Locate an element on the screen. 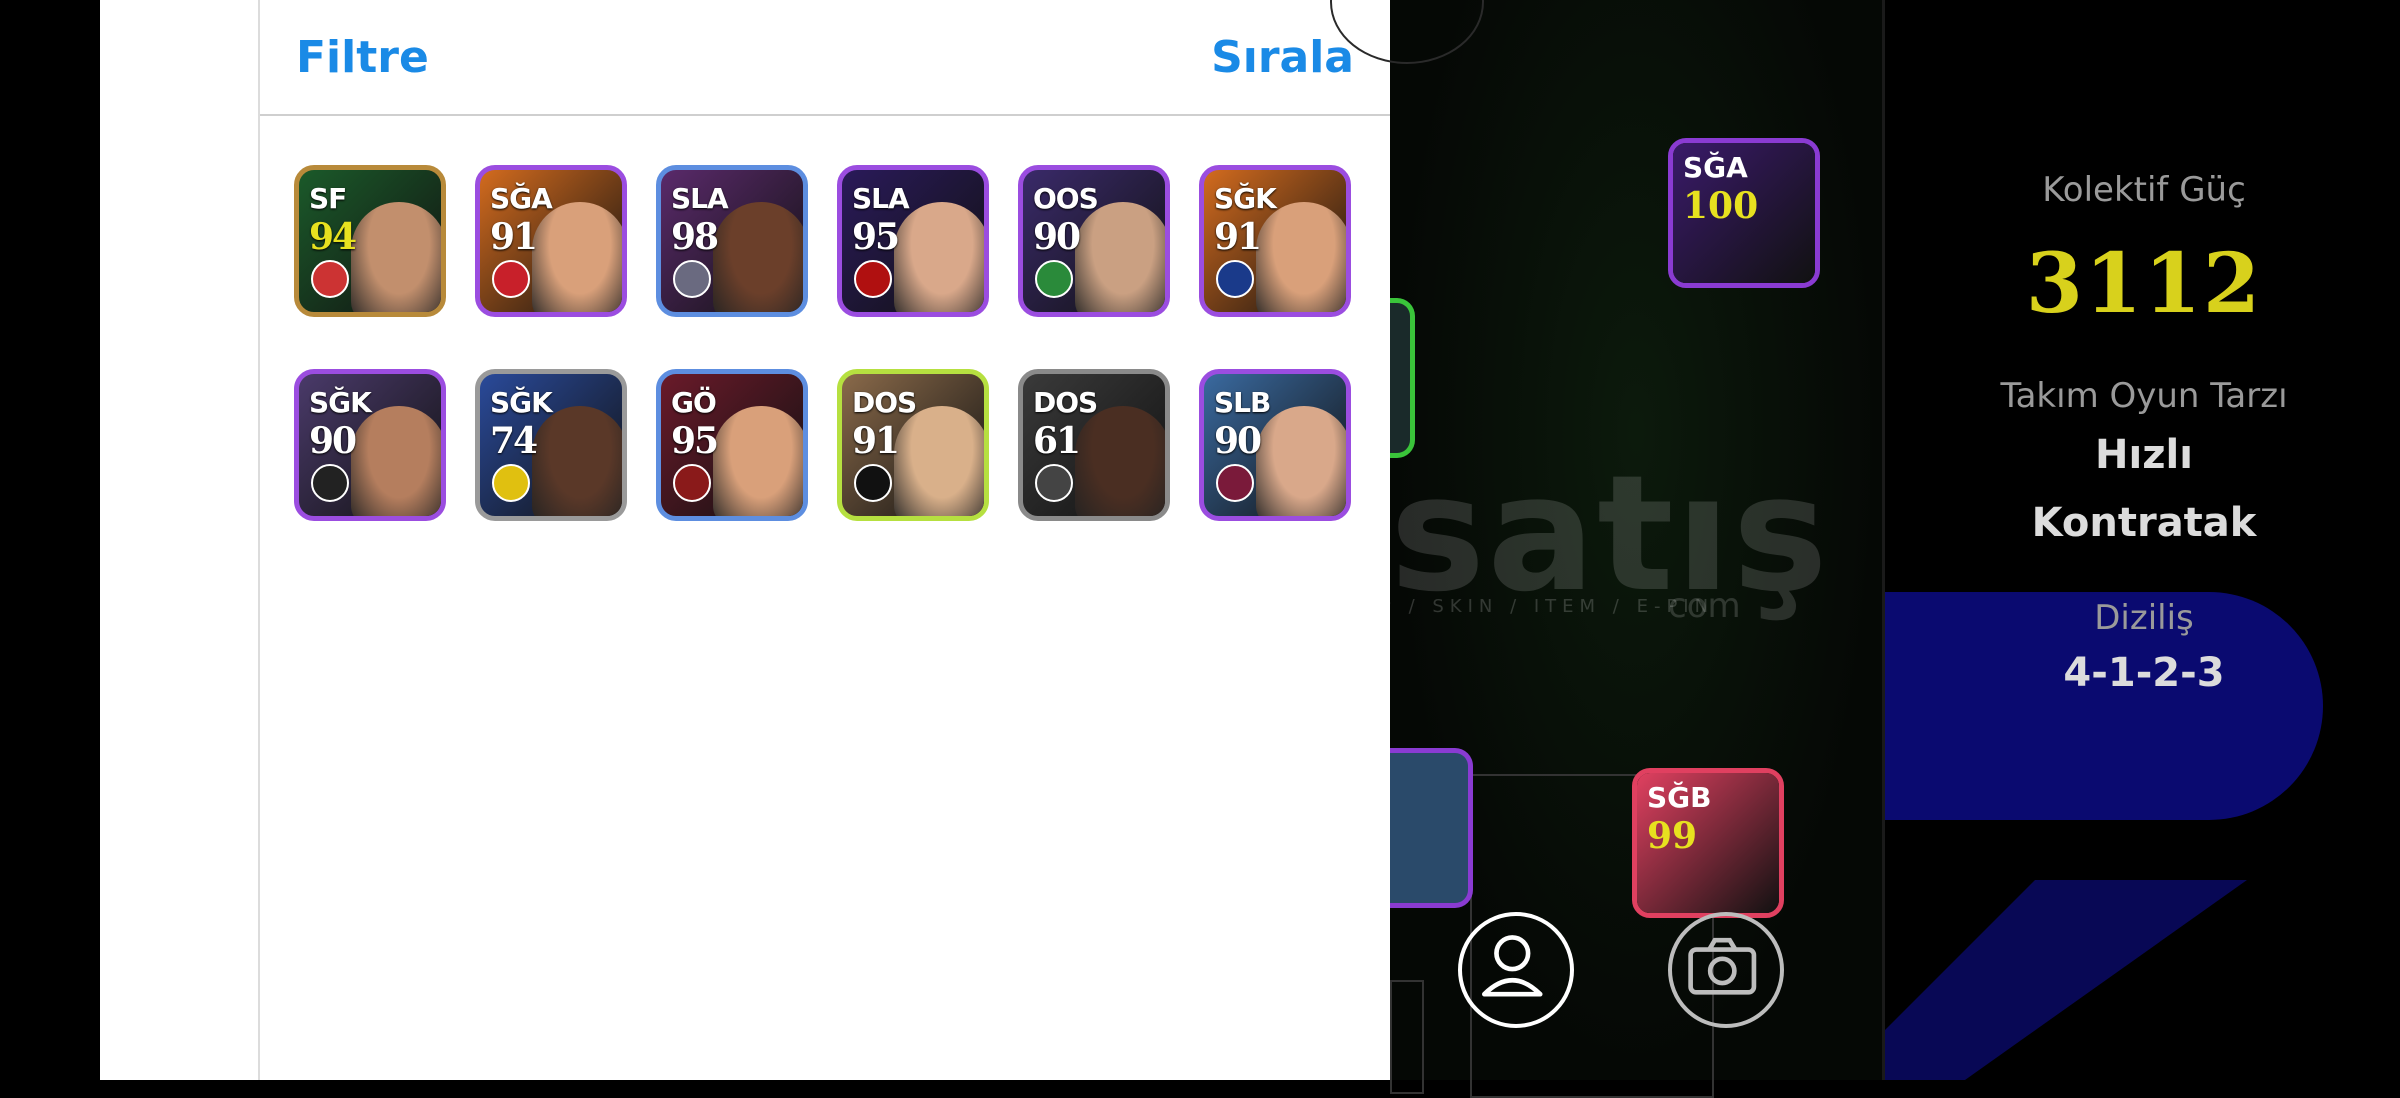 This screenshot has width=2400, height=1098. goal-box-line is located at coordinates (1407, 1037).